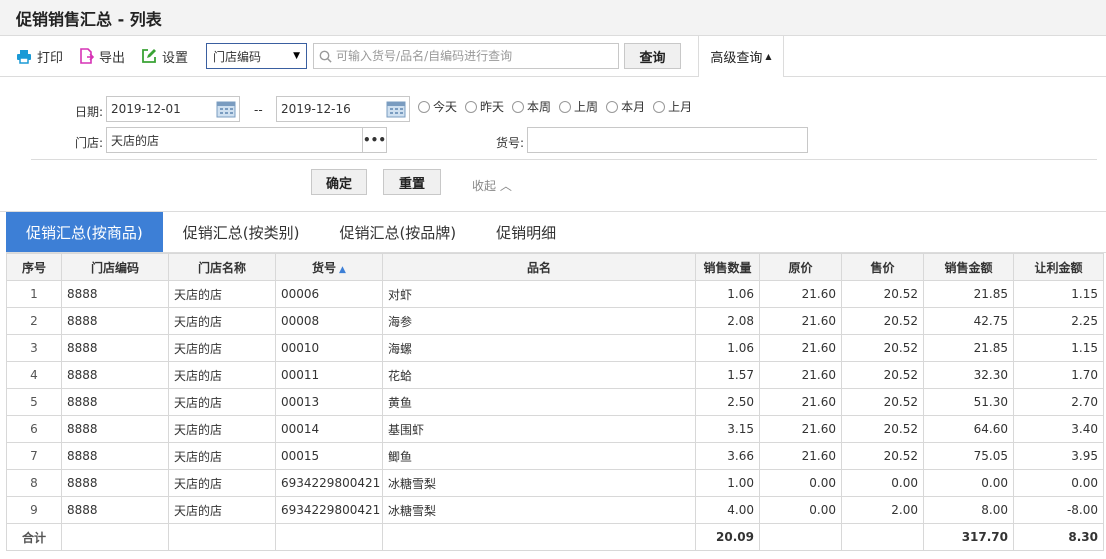  I want to click on page-title: 促销销售汇总 - 列表, so click(553, 18).